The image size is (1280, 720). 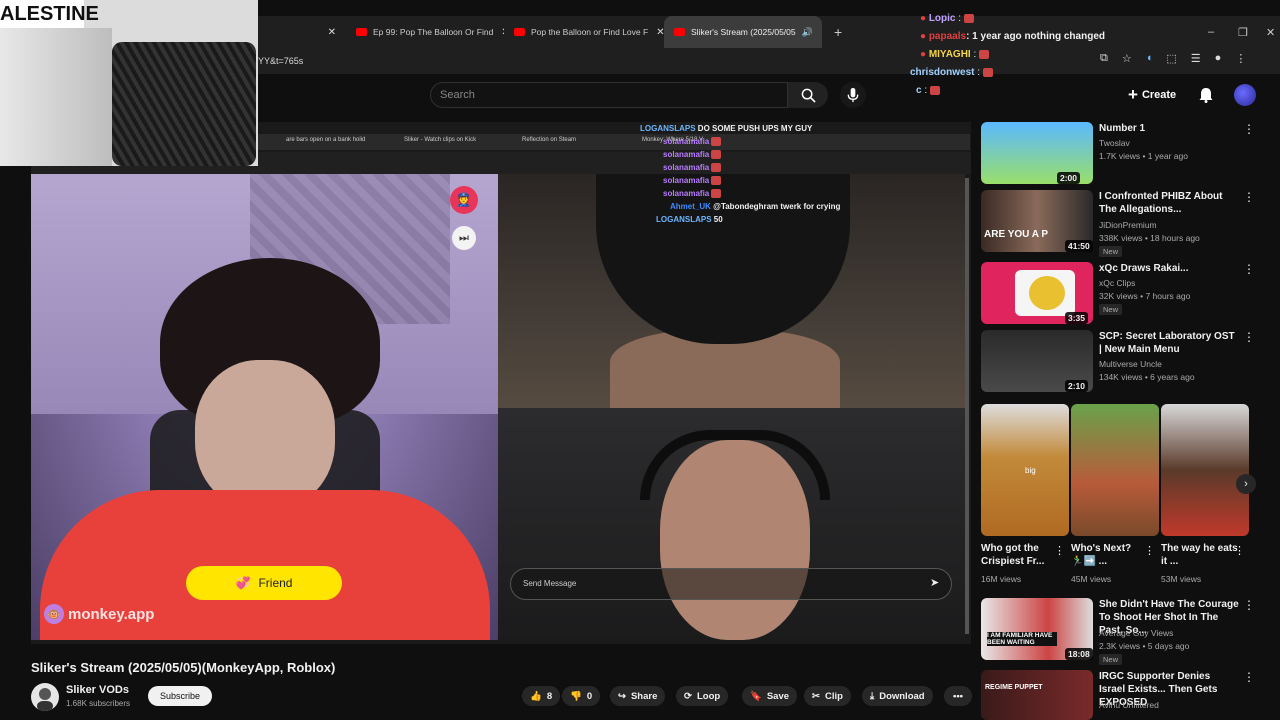 I want to click on short-views: 45M views, so click(x=1091, y=579).